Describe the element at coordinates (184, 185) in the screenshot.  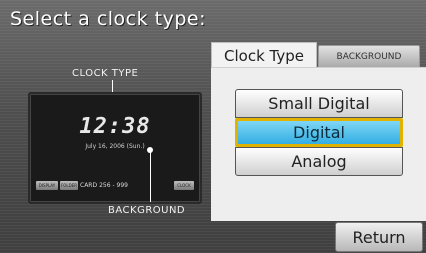
I see `preview-clock-button: CLOCK` at that location.